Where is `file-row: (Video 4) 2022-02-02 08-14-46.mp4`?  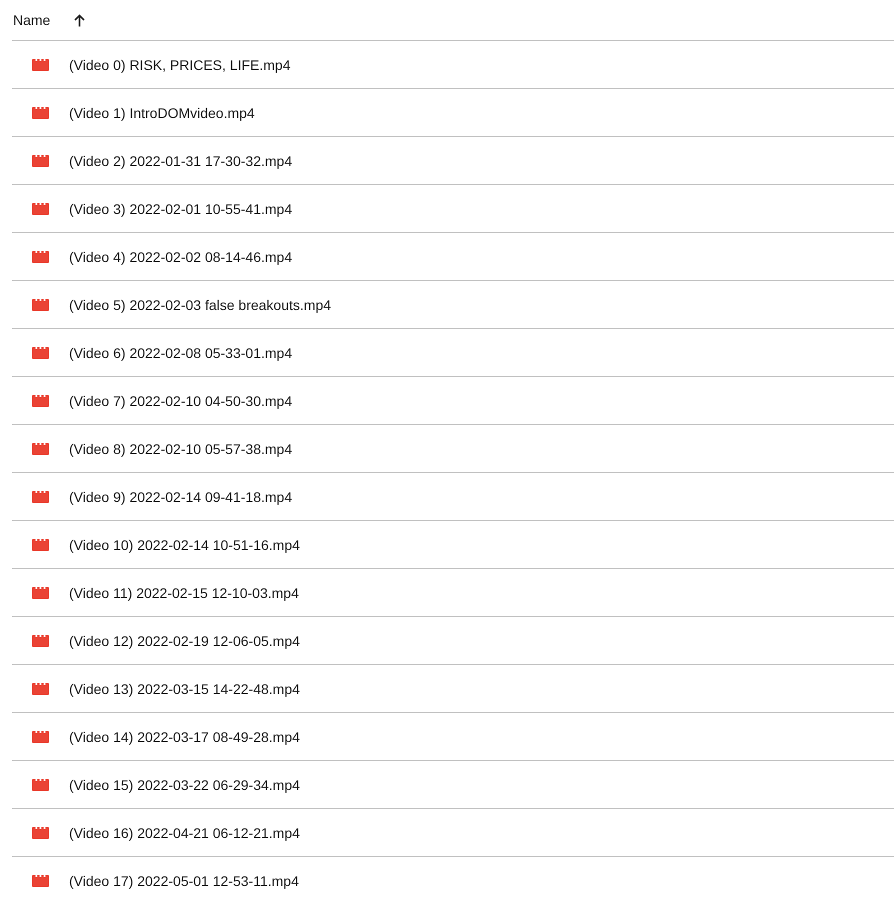 file-row: (Video 4) 2022-02-02 08-14-46.mp4 is located at coordinates (453, 257).